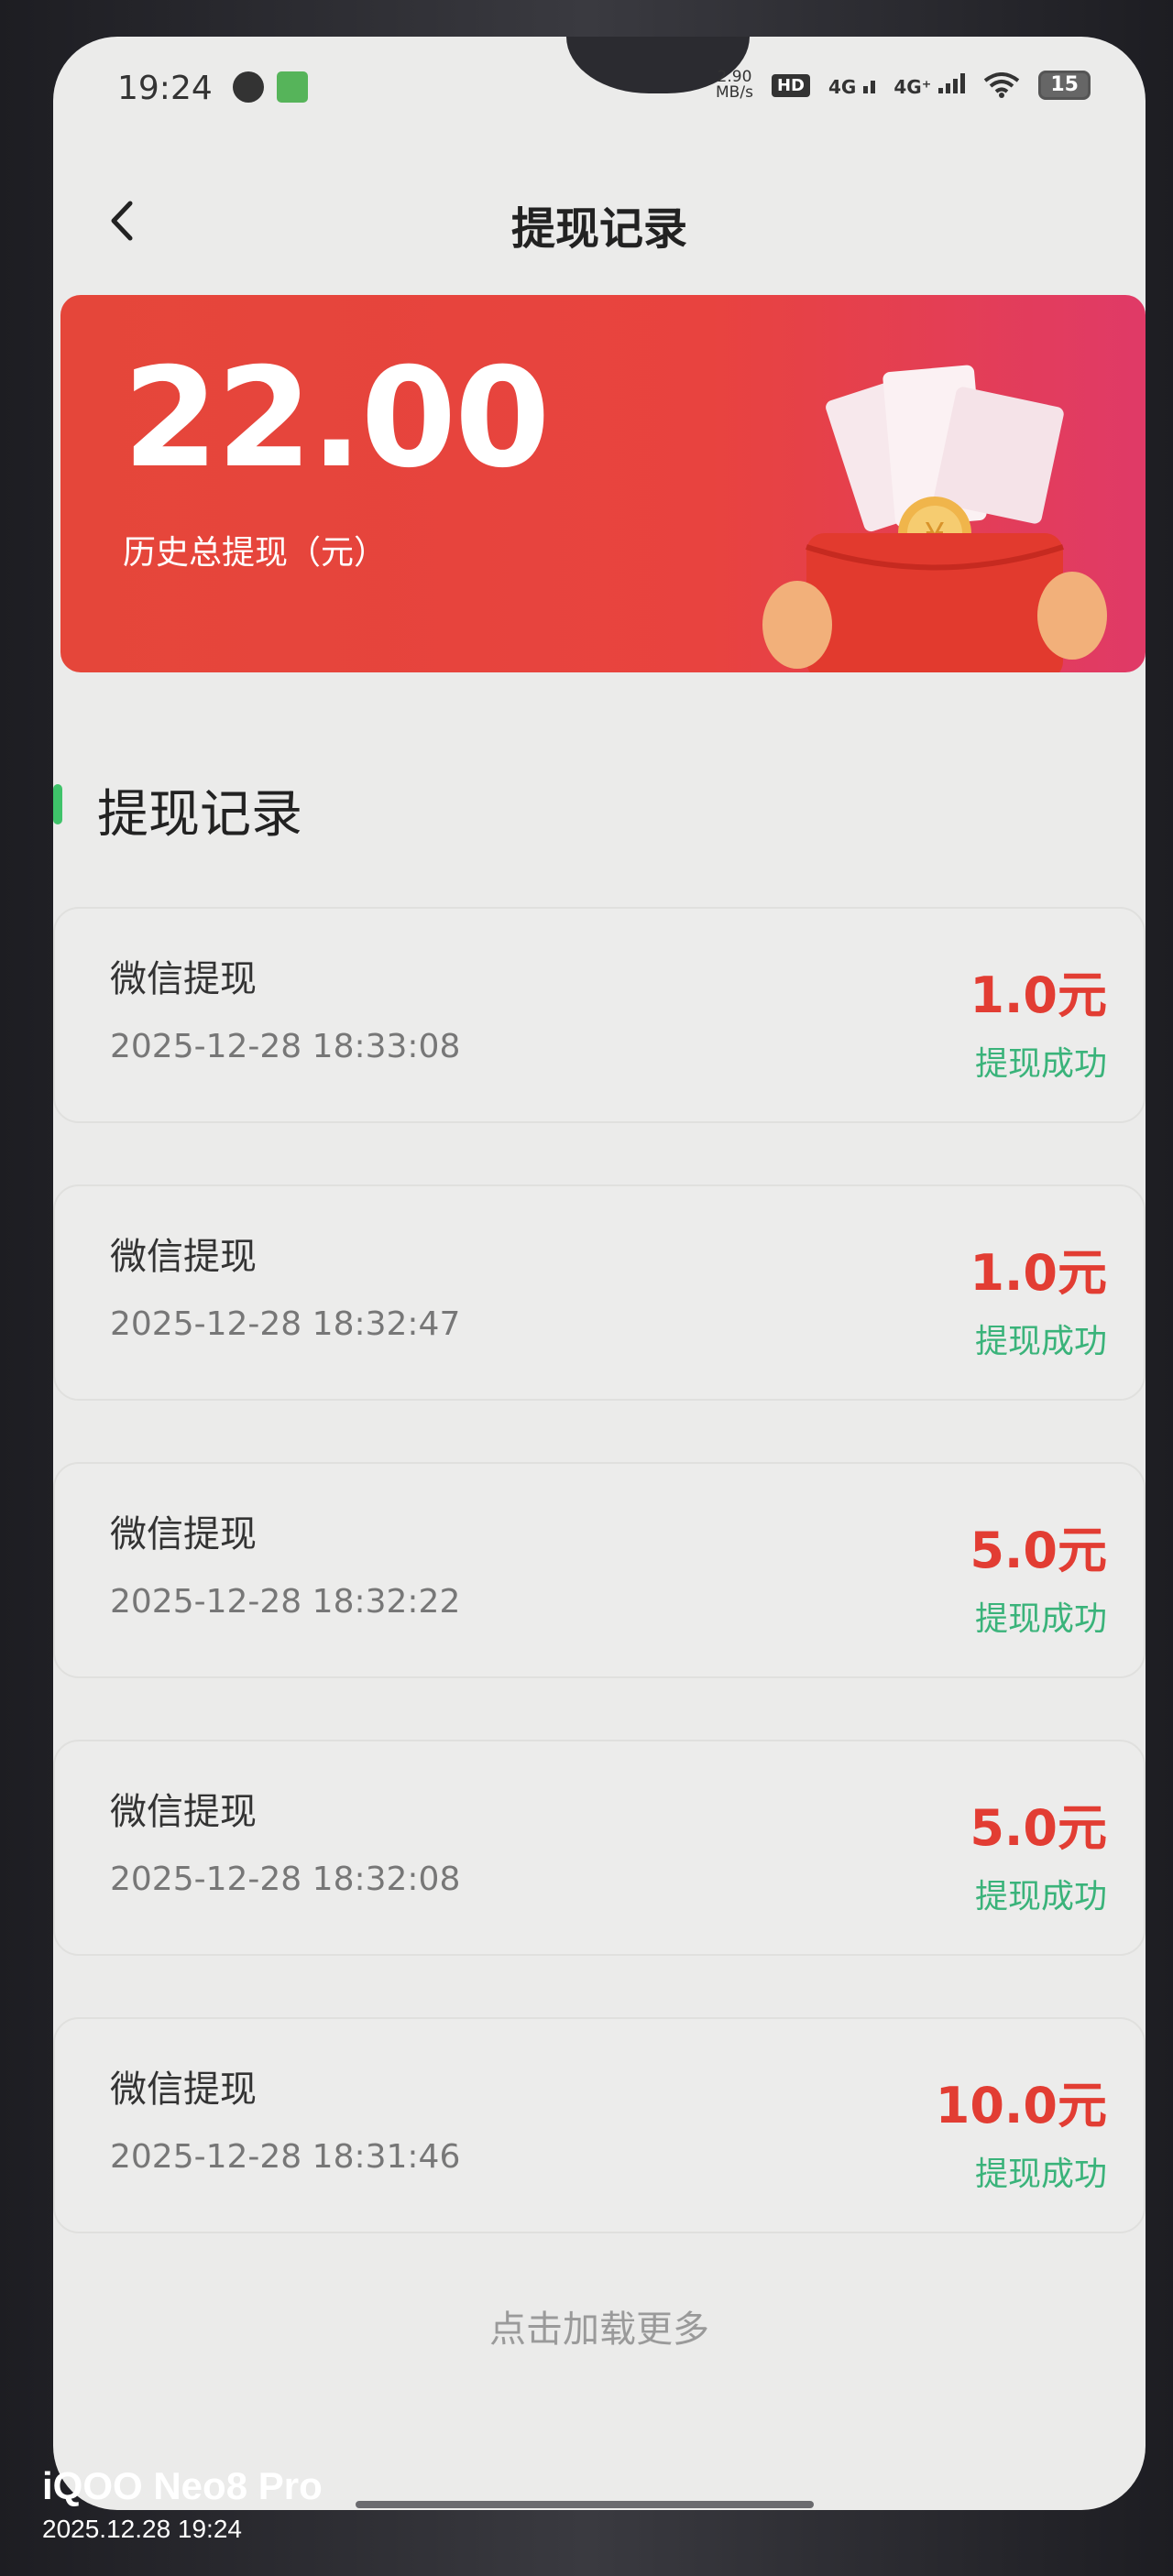  I want to click on list-item: 微信提现 2025-12-28 18:32:47 1.0元 提现成功, so click(600, 1293).